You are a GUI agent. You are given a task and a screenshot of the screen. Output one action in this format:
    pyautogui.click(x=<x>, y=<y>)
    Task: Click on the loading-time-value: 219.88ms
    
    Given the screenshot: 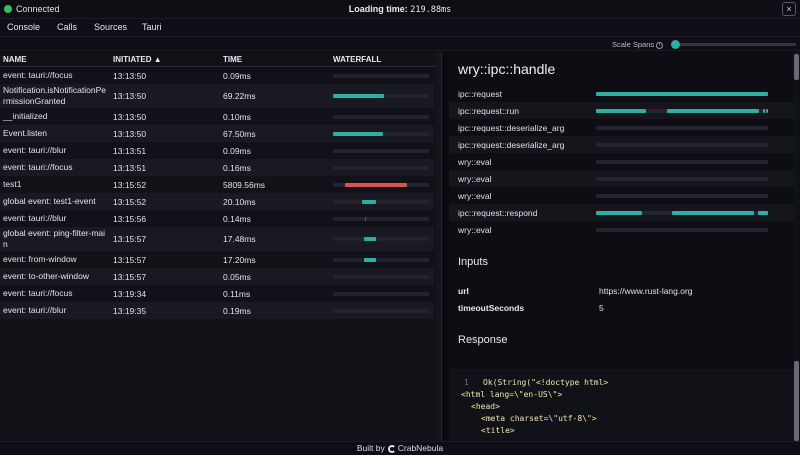 What is the action you would take?
    pyautogui.click(x=431, y=10)
    